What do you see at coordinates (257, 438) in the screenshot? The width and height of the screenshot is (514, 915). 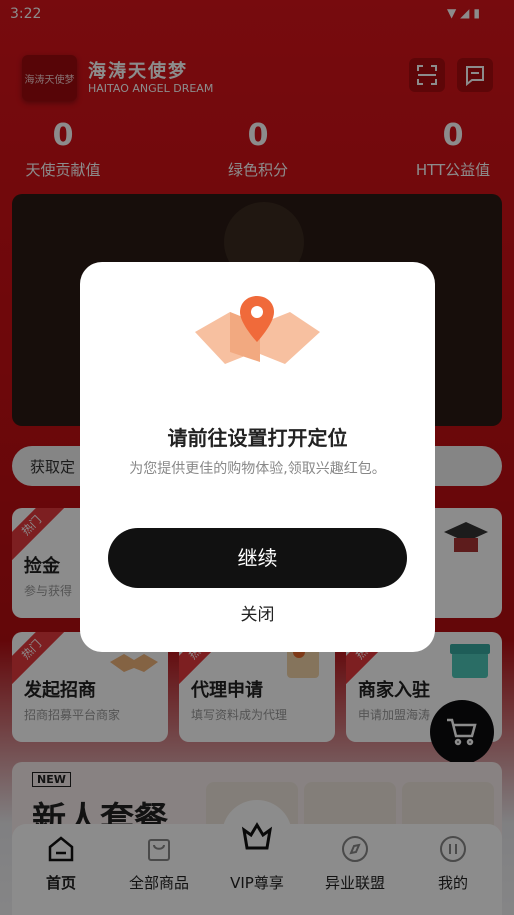 I see `dialog-title: 请前往设置打开定位` at bounding box center [257, 438].